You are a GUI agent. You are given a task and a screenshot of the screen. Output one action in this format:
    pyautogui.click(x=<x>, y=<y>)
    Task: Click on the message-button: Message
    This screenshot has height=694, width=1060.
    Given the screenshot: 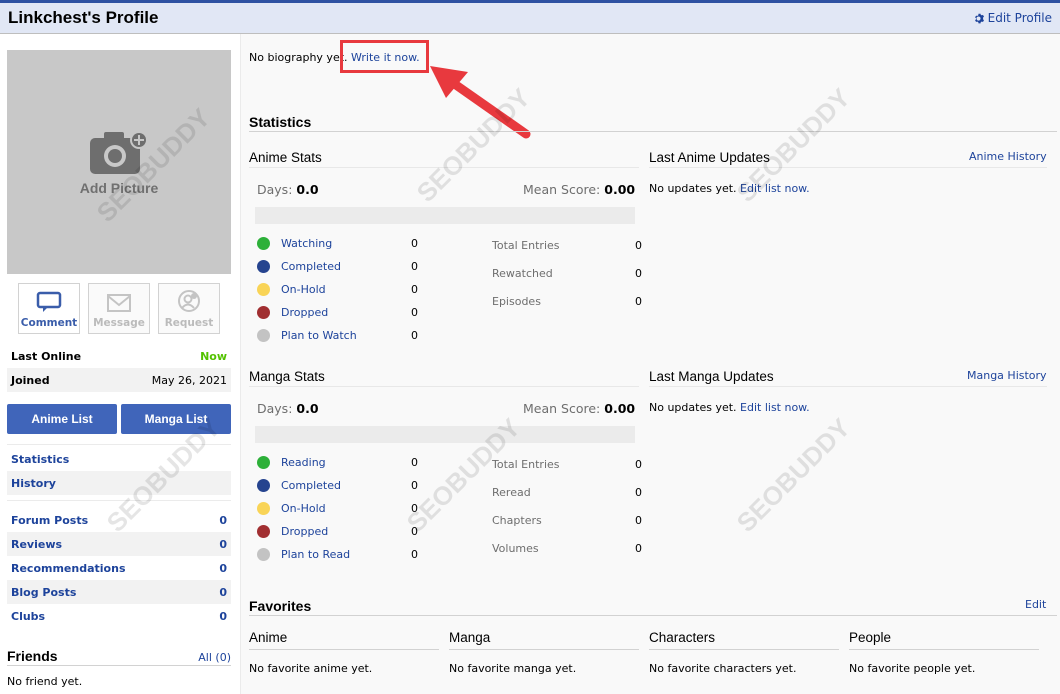 What is the action you would take?
    pyautogui.click(x=119, y=308)
    